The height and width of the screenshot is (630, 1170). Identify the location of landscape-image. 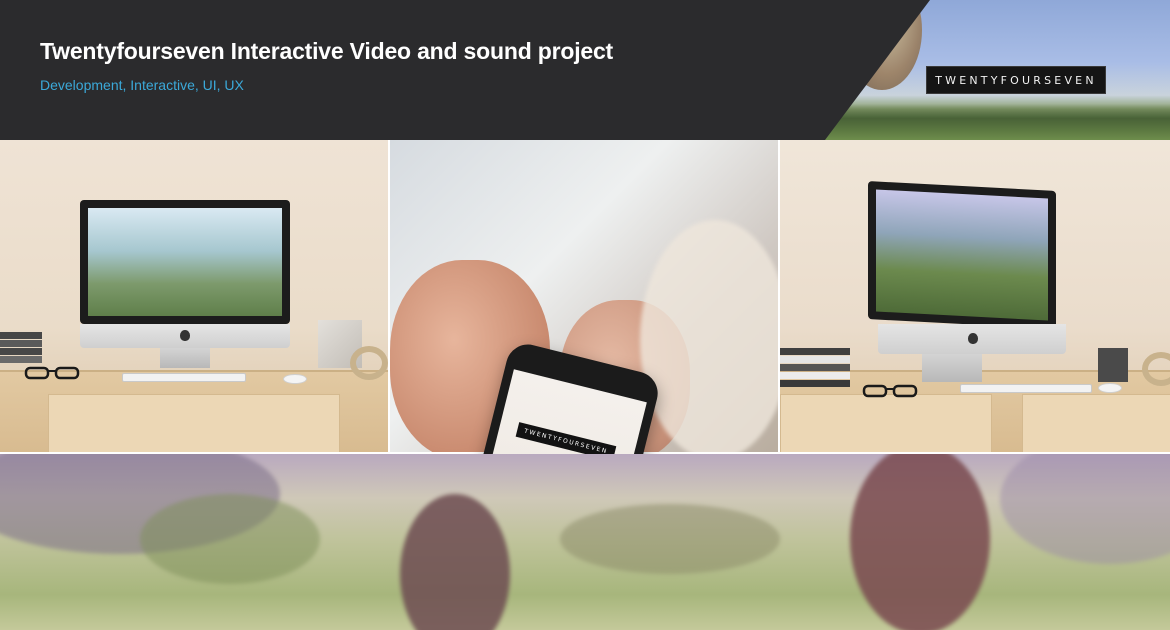
(995, 122).